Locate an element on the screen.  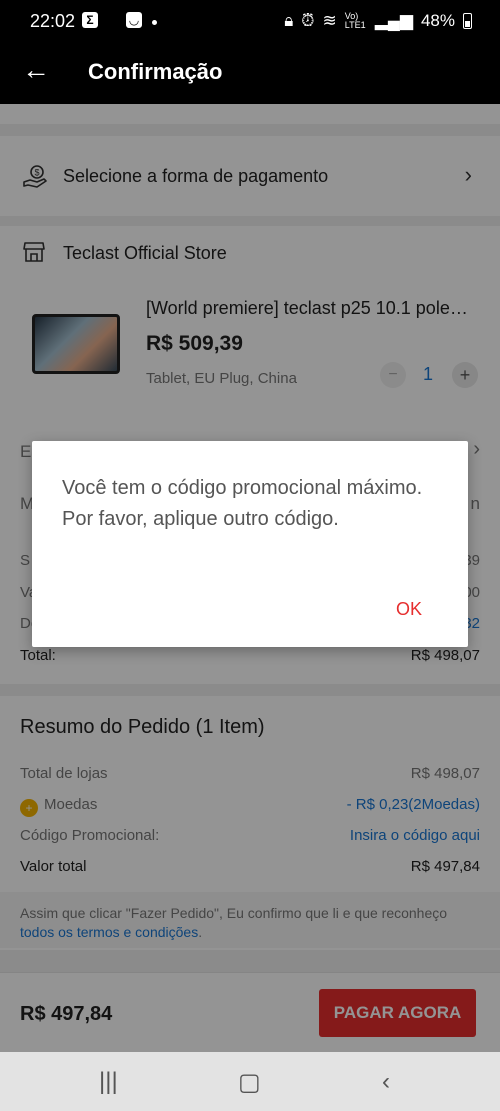
battery-icon is located at coordinates (467, 21).